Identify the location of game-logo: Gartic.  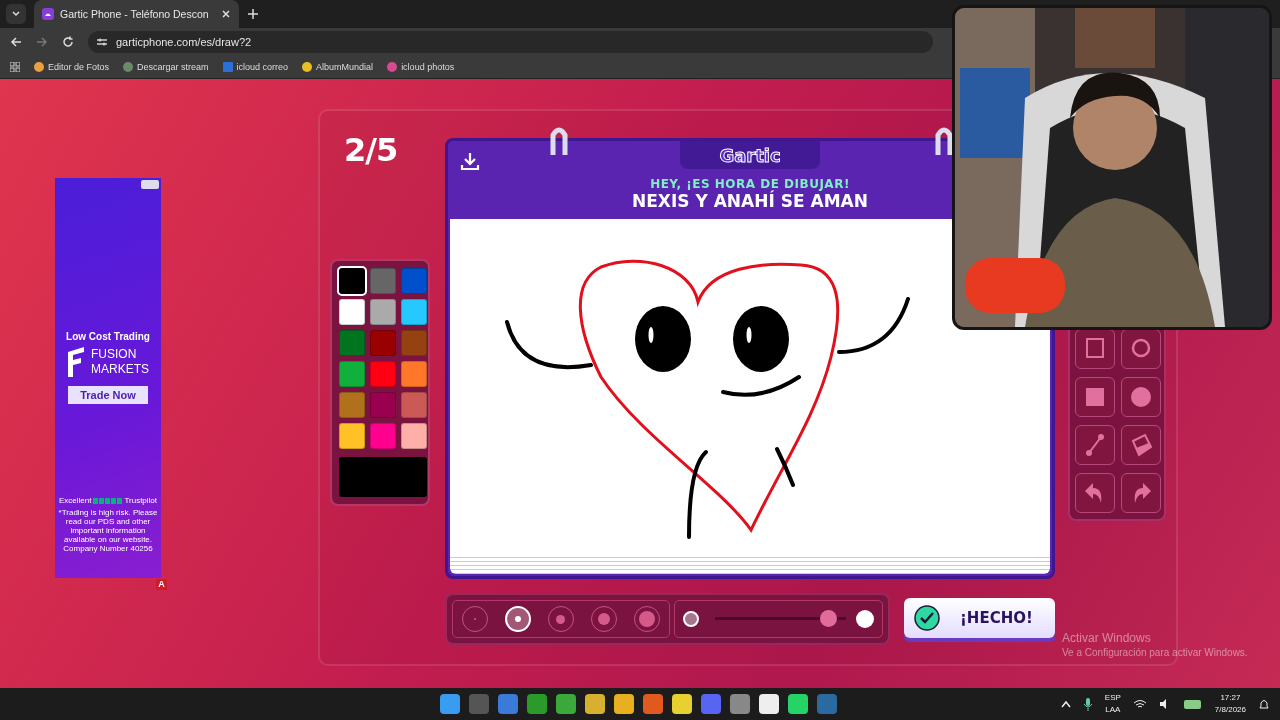
(750, 155).